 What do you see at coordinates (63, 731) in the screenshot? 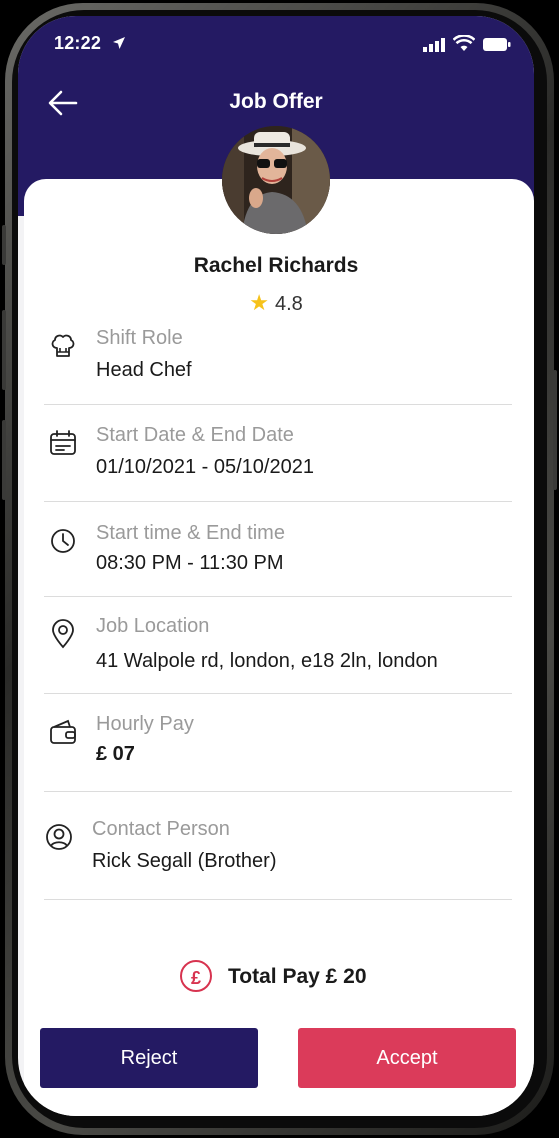
I see `wallet-icon` at bounding box center [63, 731].